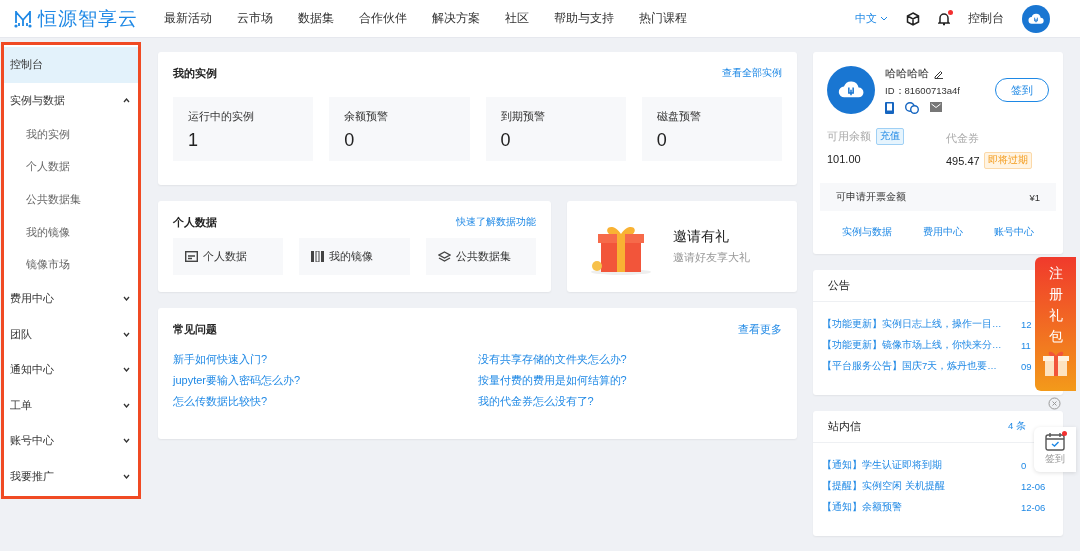 Image resolution: width=1080 pixels, height=551 pixels. What do you see at coordinates (752, 73) in the screenshot?
I see `view-all-link: 查看全部实例` at bounding box center [752, 73].